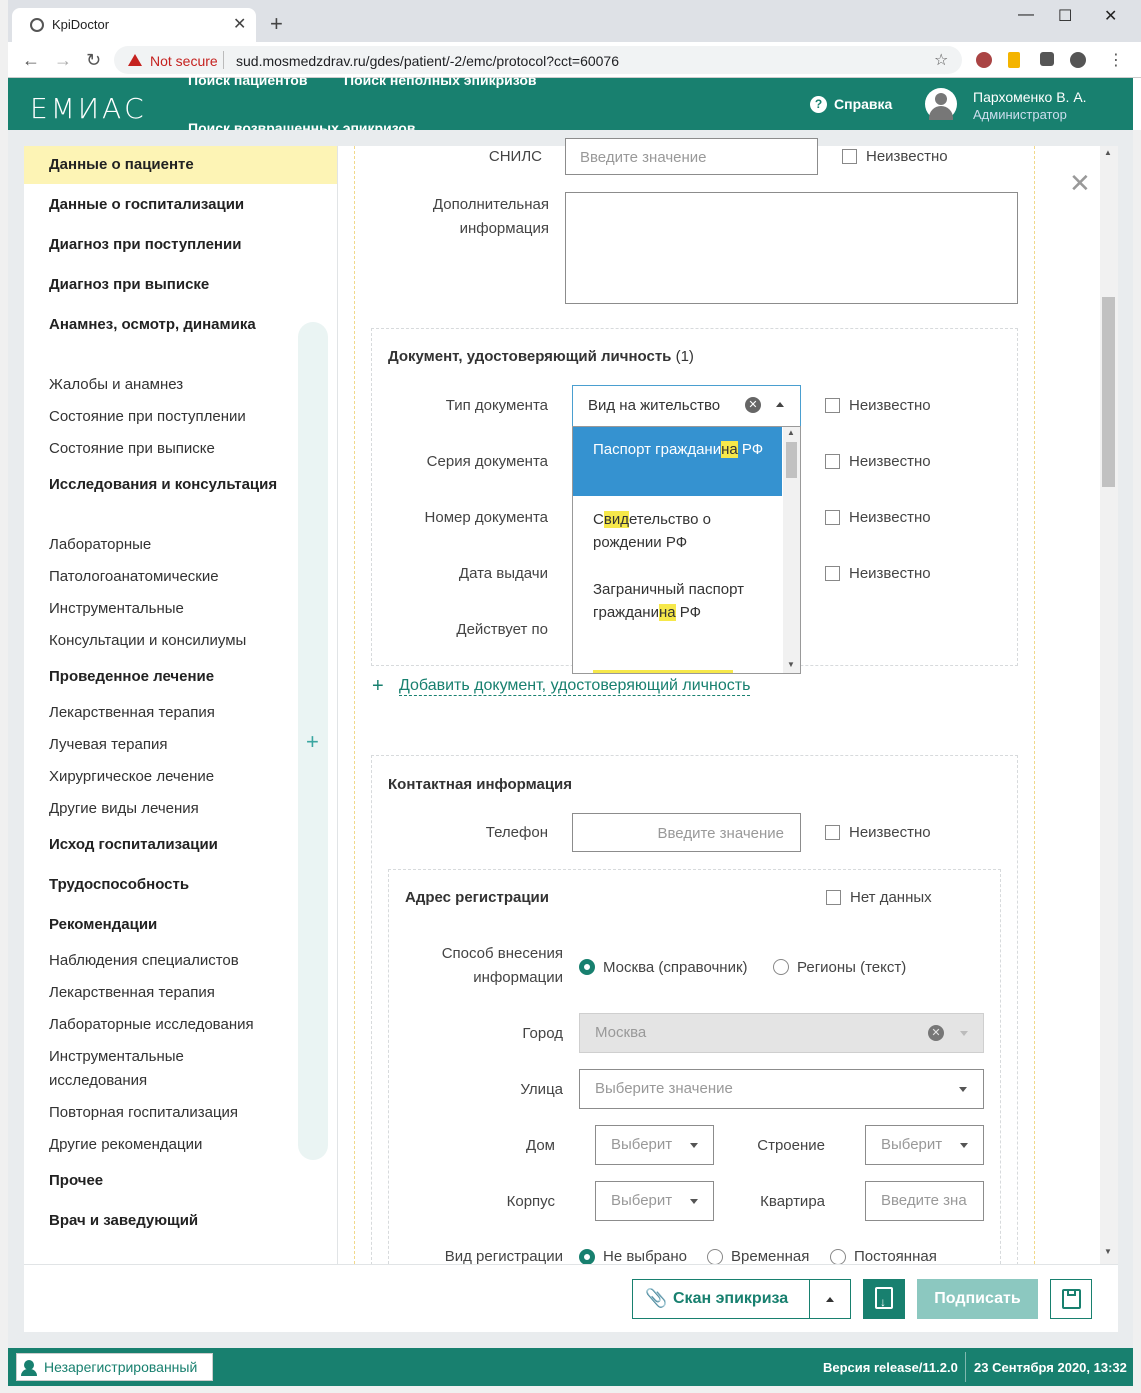  What do you see at coordinates (541, 1089) in the screenshot?
I see `street-label: Улица` at bounding box center [541, 1089].